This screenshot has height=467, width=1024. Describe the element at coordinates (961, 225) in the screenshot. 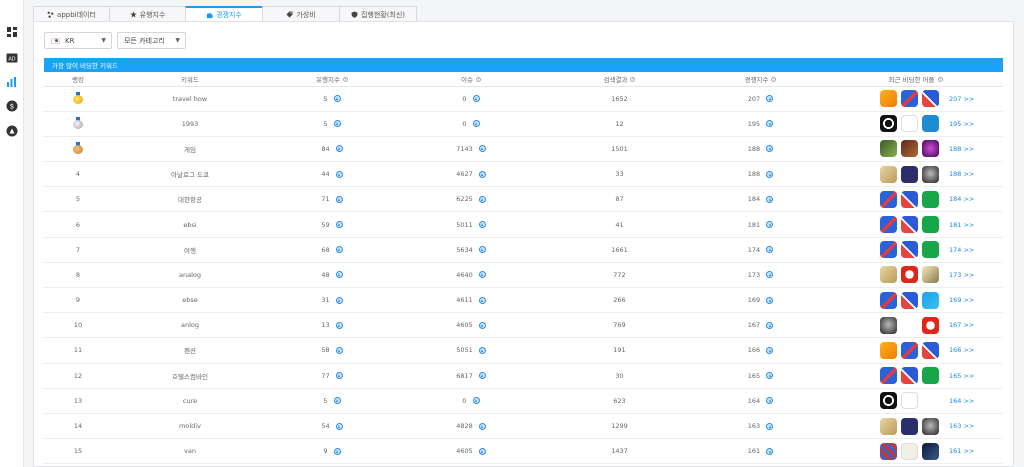

I see `more-apps-link: 181 >>` at that location.